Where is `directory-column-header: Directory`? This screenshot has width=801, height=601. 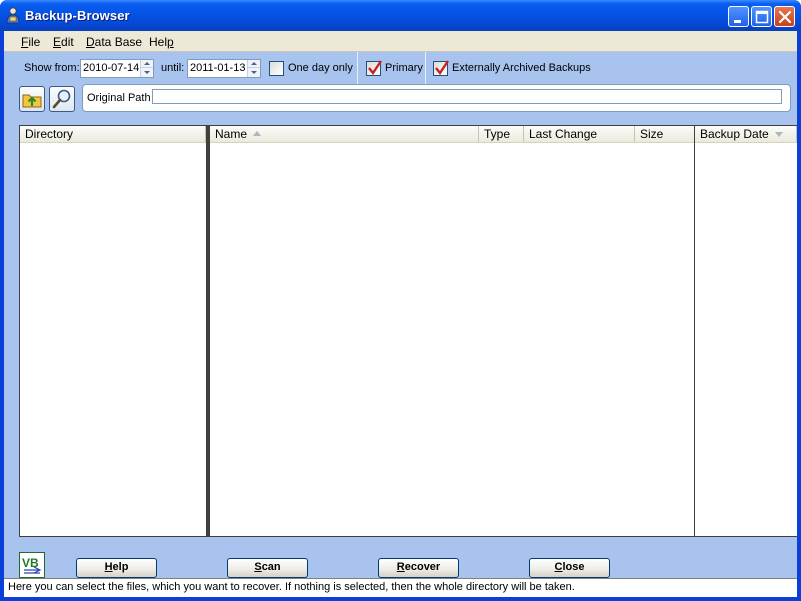
directory-column-header: Directory is located at coordinates (113, 134).